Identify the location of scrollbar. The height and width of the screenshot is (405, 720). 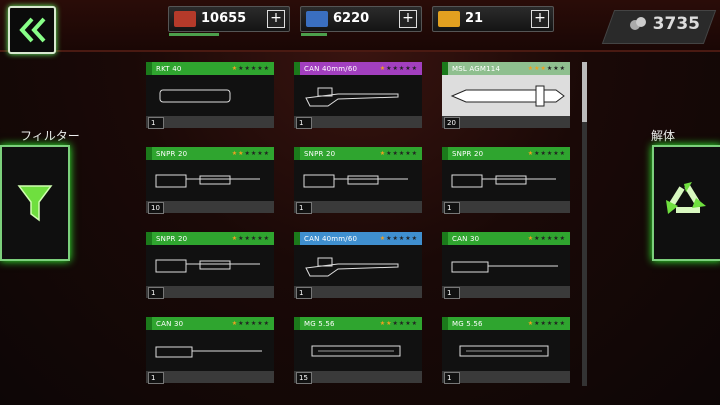
(584, 224).